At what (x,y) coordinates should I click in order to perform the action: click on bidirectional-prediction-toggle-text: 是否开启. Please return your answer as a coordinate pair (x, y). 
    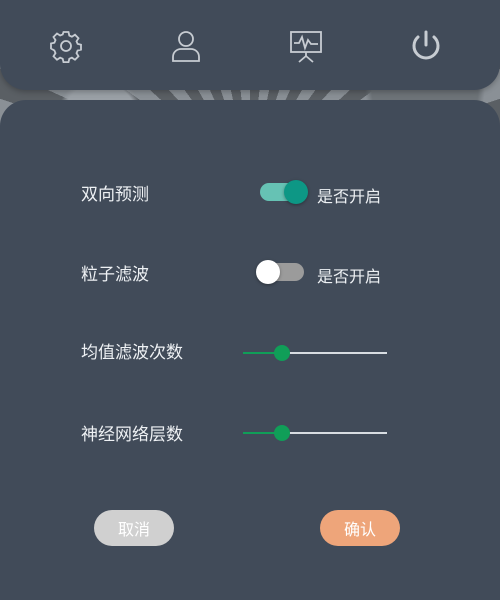
    Looking at the image, I should click on (349, 196).